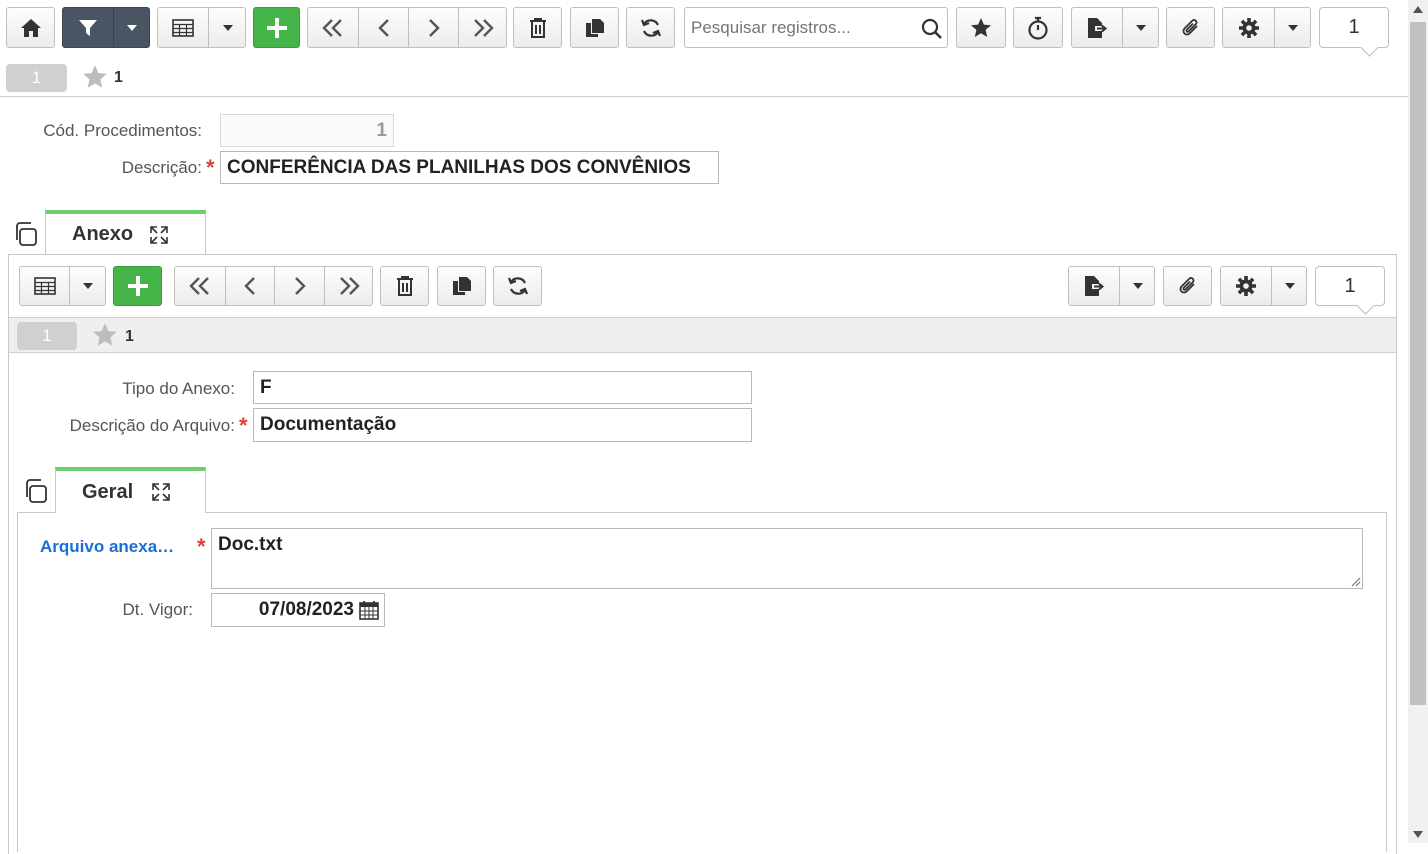 This screenshot has width=1428, height=854. What do you see at coordinates (36, 78) in the screenshot?
I see `record-pill: 1` at bounding box center [36, 78].